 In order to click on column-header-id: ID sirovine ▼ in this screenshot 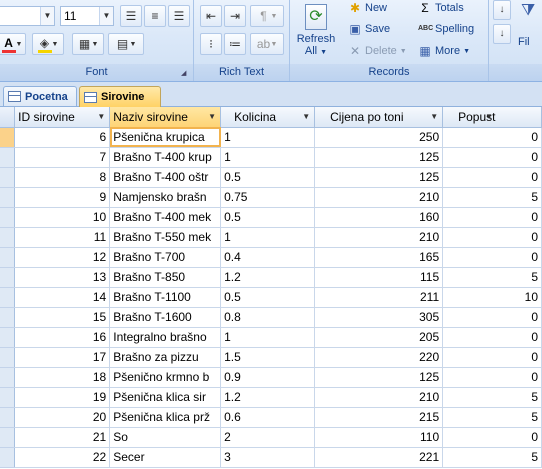, I will do `click(62, 117)`.